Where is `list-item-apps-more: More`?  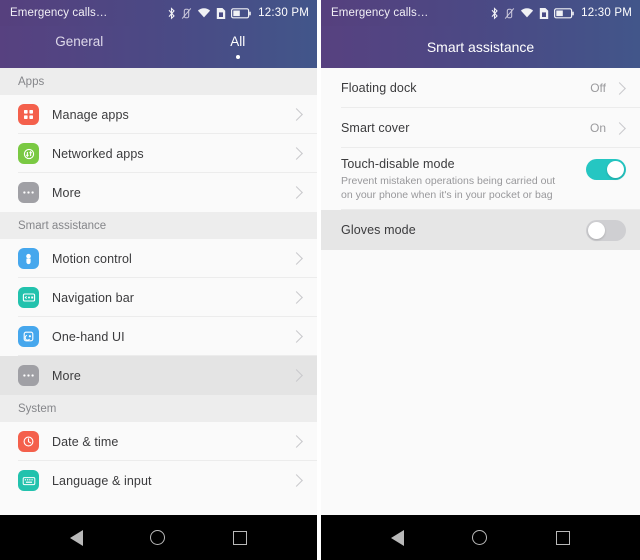 list-item-apps-more: More is located at coordinates (158, 192).